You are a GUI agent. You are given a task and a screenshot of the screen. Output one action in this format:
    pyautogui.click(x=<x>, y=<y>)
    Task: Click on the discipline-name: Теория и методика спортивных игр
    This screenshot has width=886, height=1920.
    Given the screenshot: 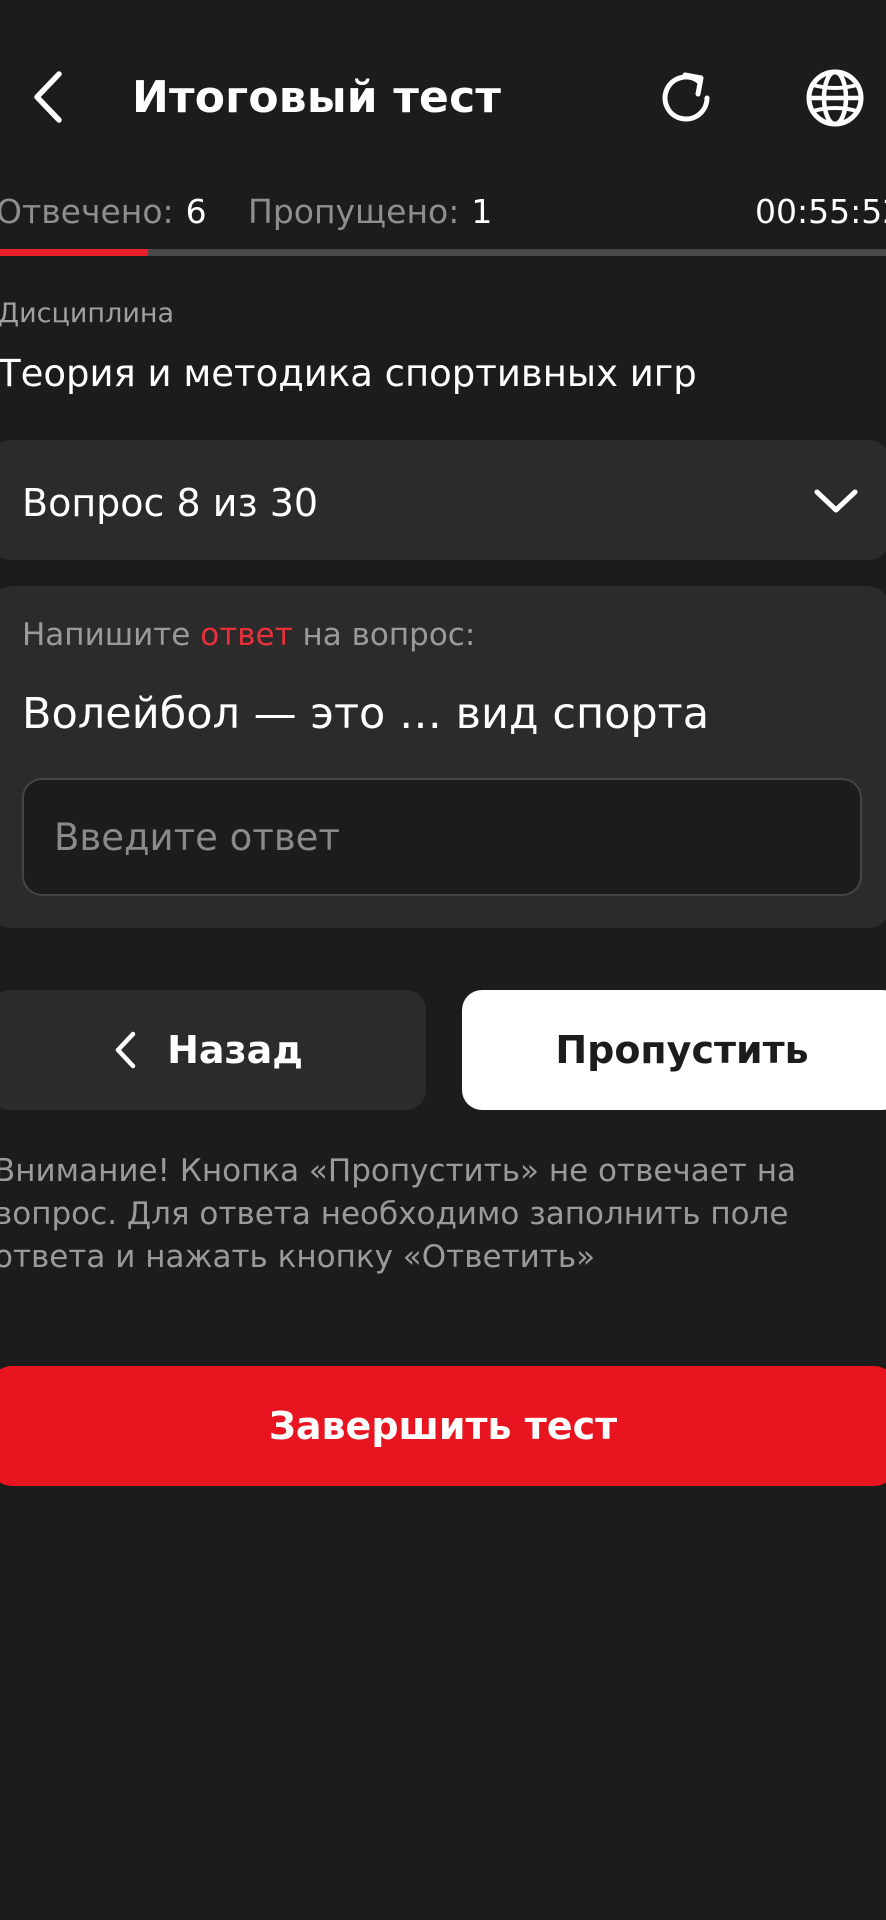 What is the action you would take?
    pyautogui.click(x=348, y=373)
    